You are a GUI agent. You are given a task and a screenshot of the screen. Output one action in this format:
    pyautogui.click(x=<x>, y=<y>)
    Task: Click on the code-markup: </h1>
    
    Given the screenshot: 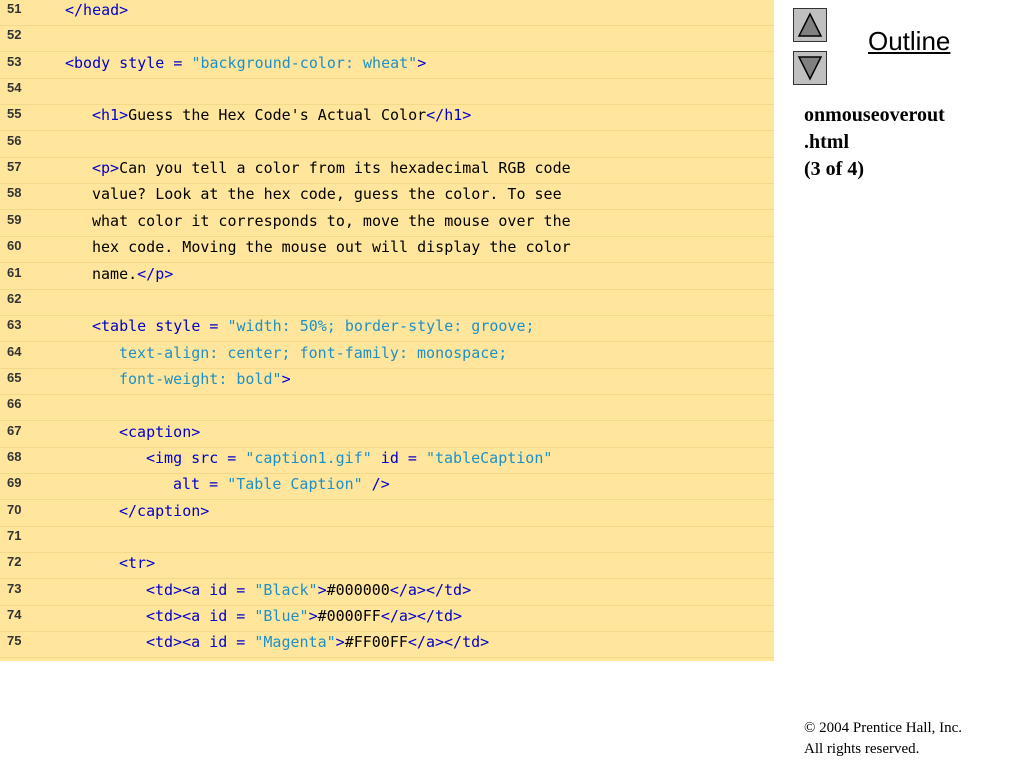 What is the action you would take?
    pyautogui.click(x=449, y=115)
    